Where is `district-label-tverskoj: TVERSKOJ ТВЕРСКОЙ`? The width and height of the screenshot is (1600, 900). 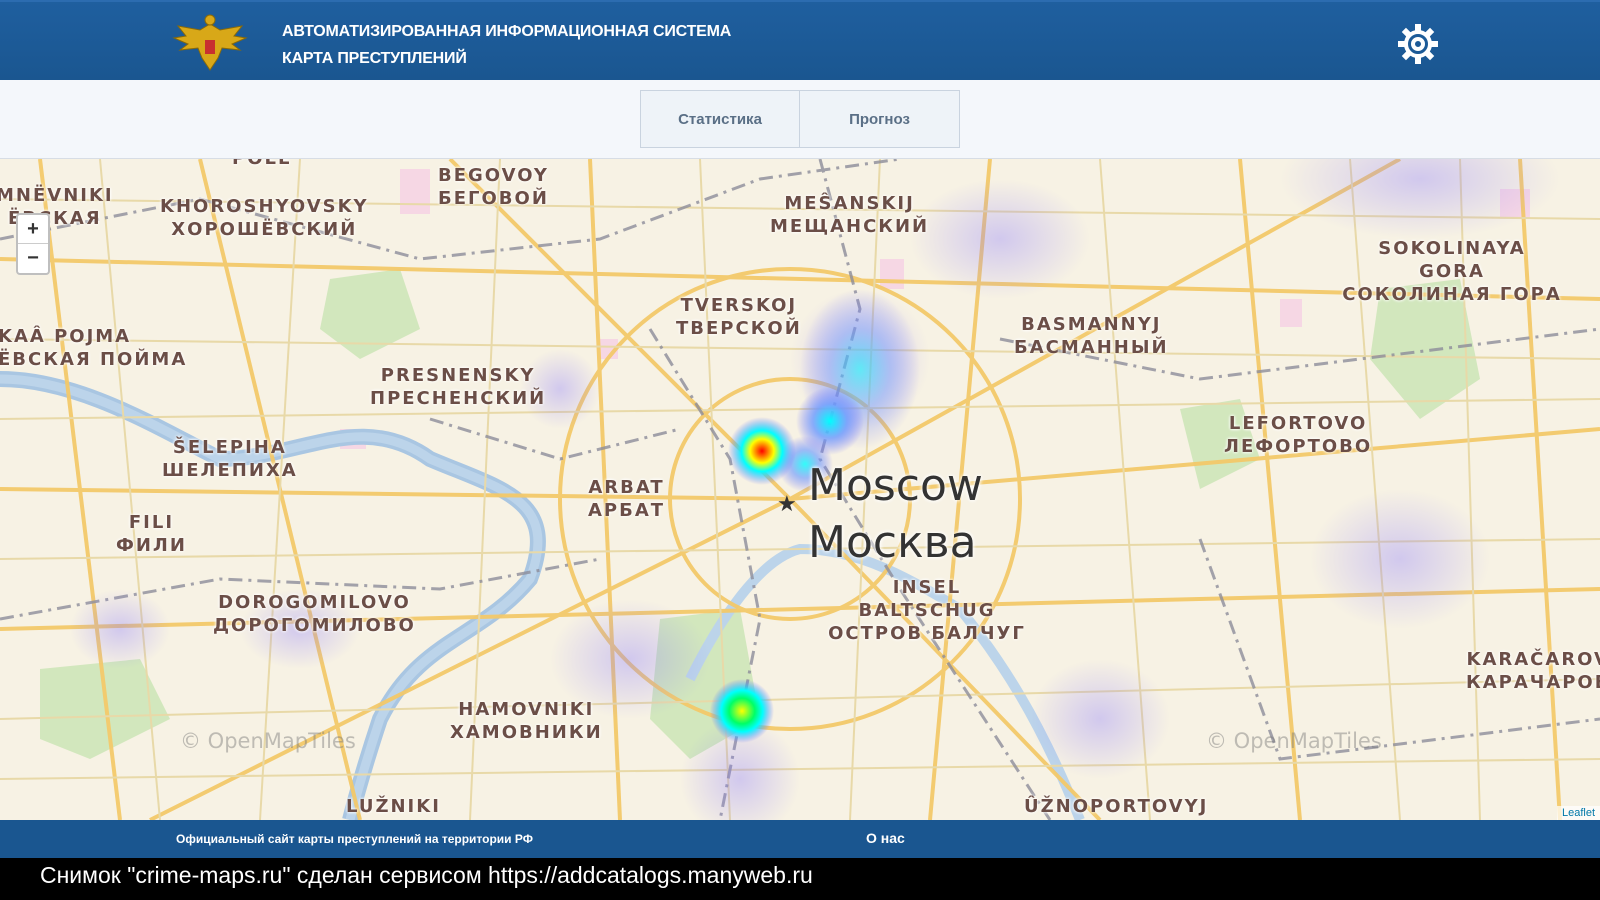 district-label-tverskoj: TVERSKOJ ТВЕРСКОЙ is located at coordinates (739, 317).